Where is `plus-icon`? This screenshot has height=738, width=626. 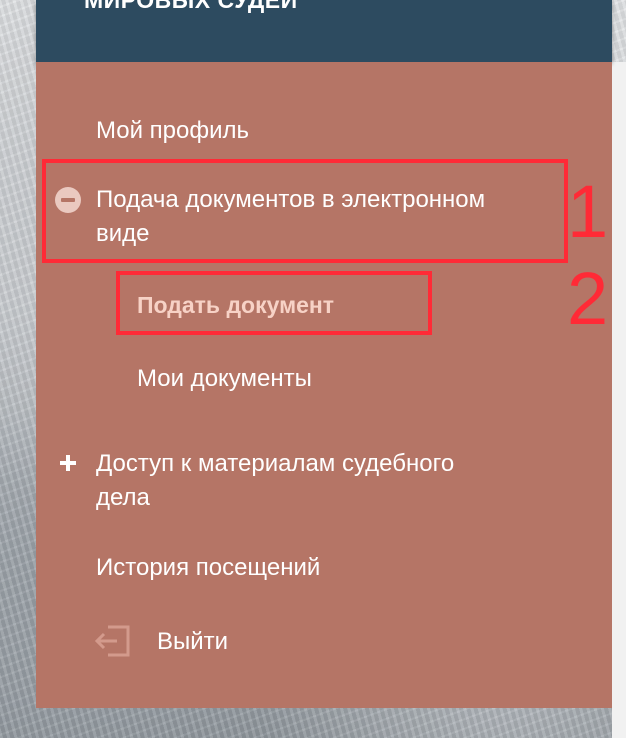 plus-icon is located at coordinates (68, 463).